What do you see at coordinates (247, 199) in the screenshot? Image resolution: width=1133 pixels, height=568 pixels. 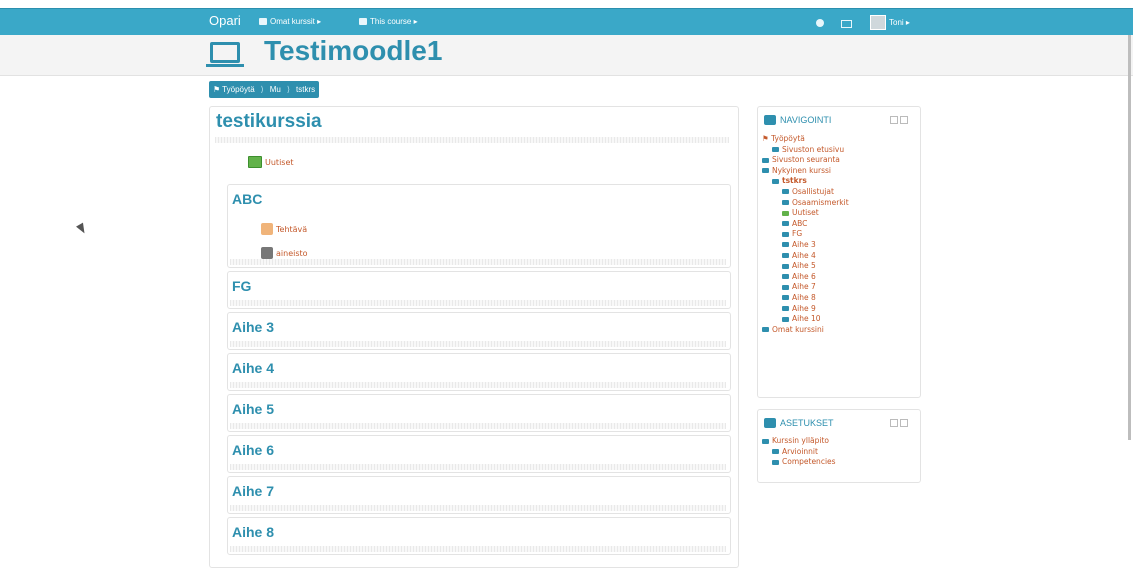 I see `section-name: ABC` at bounding box center [247, 199].